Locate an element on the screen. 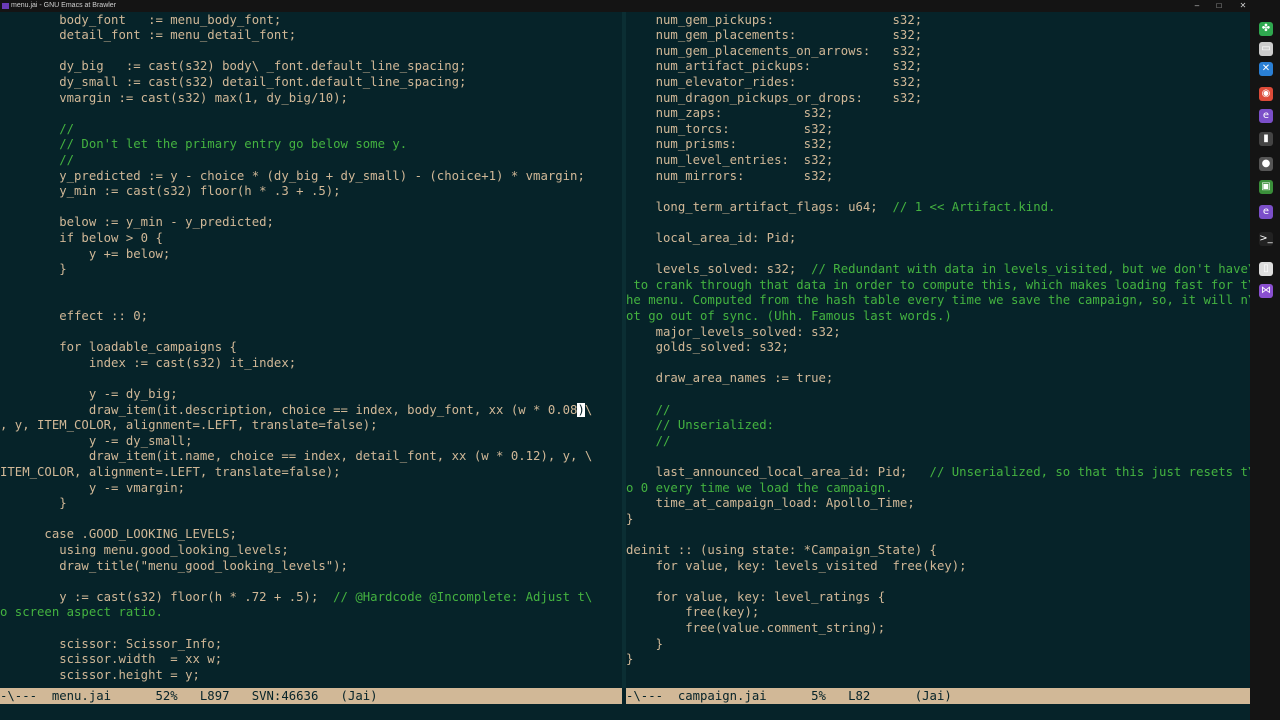  code-text: // is located at coordinates (37, 159).